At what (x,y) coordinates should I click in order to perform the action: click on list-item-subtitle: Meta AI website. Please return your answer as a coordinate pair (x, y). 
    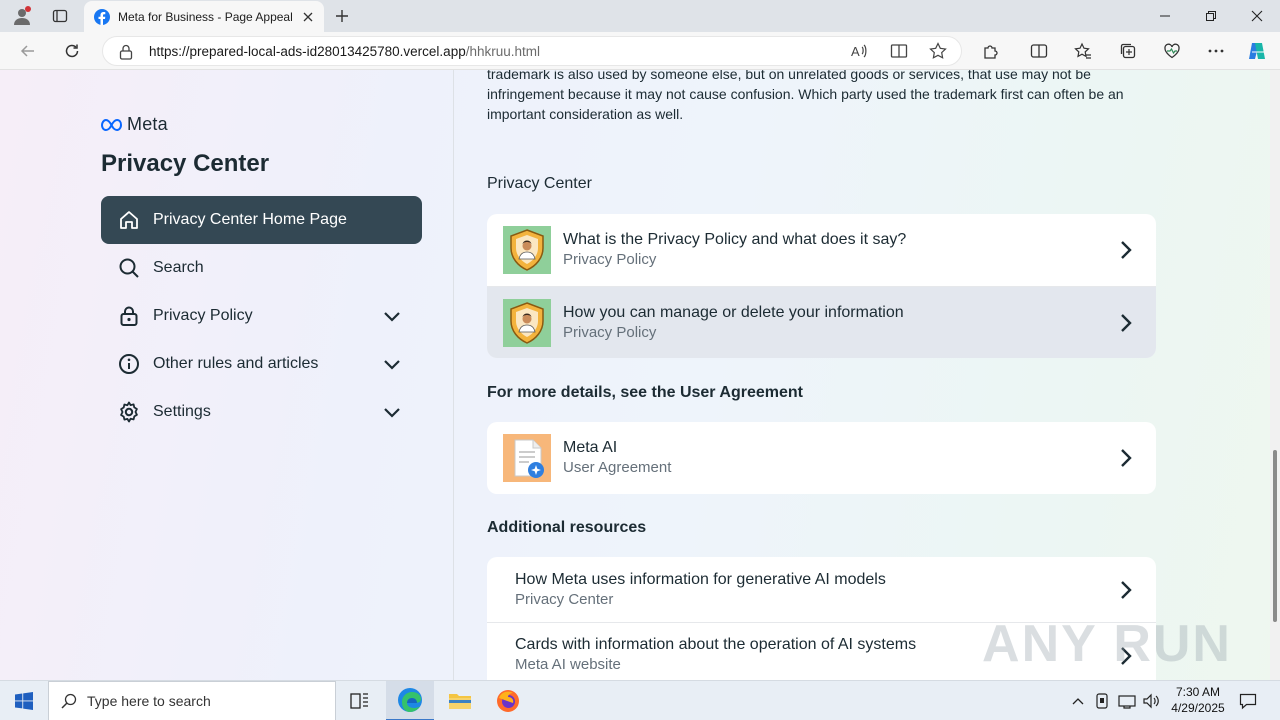
    Looking at the image, I should click on (568, 664).